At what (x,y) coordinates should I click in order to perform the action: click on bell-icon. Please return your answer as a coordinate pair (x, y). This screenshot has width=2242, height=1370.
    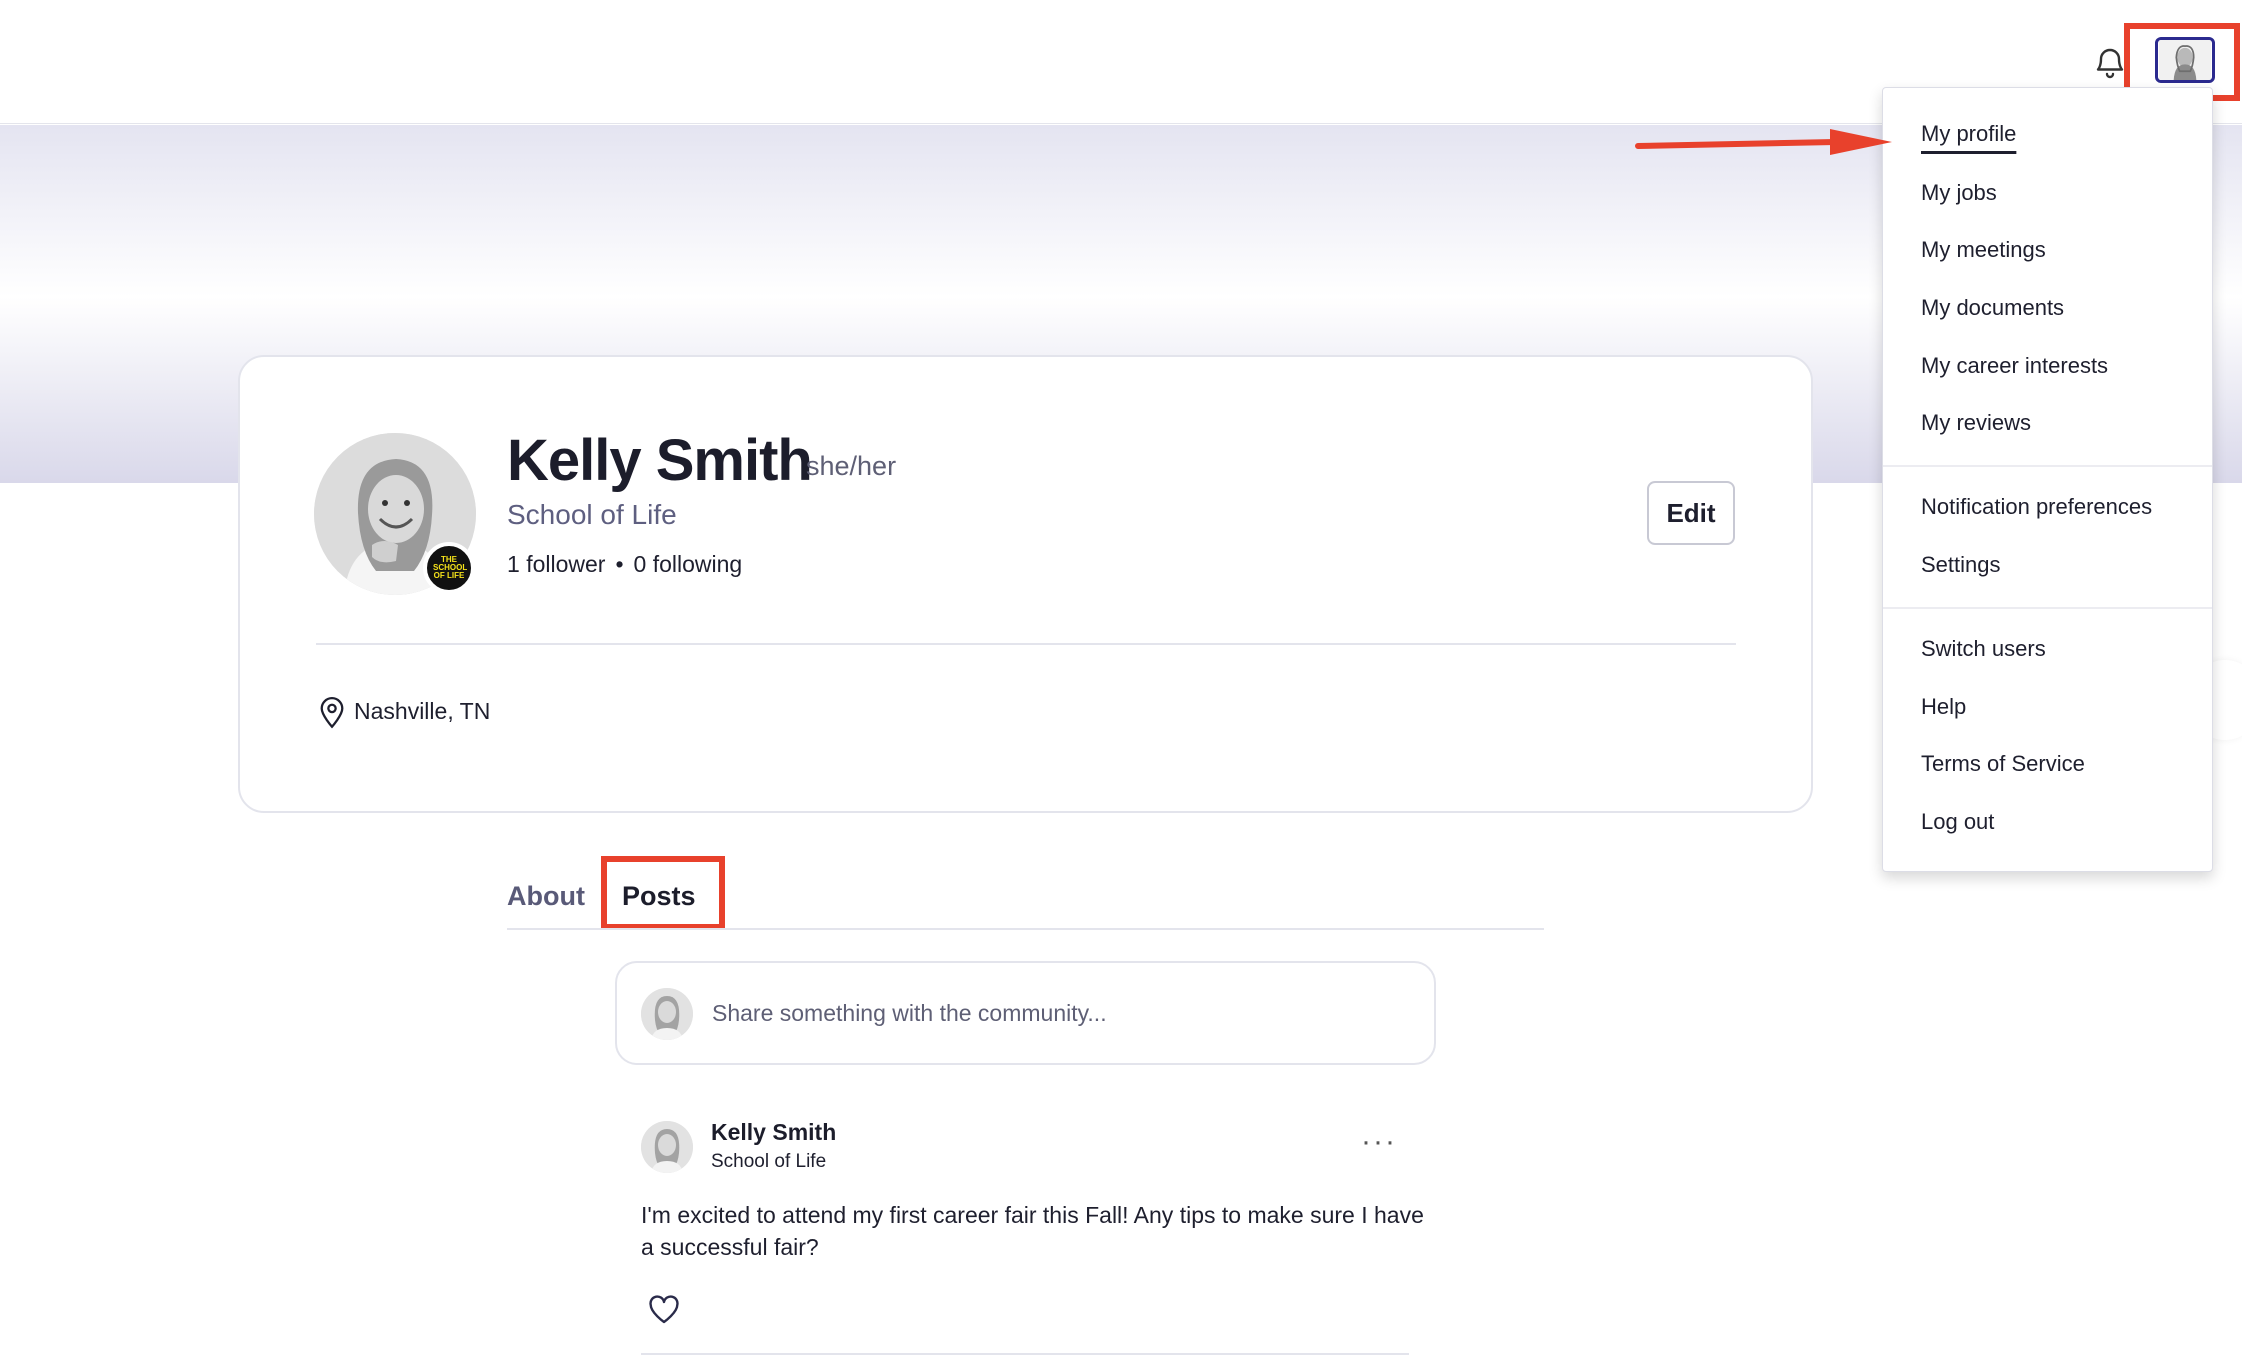
    Looking at the image, I should click on (2110, 62).